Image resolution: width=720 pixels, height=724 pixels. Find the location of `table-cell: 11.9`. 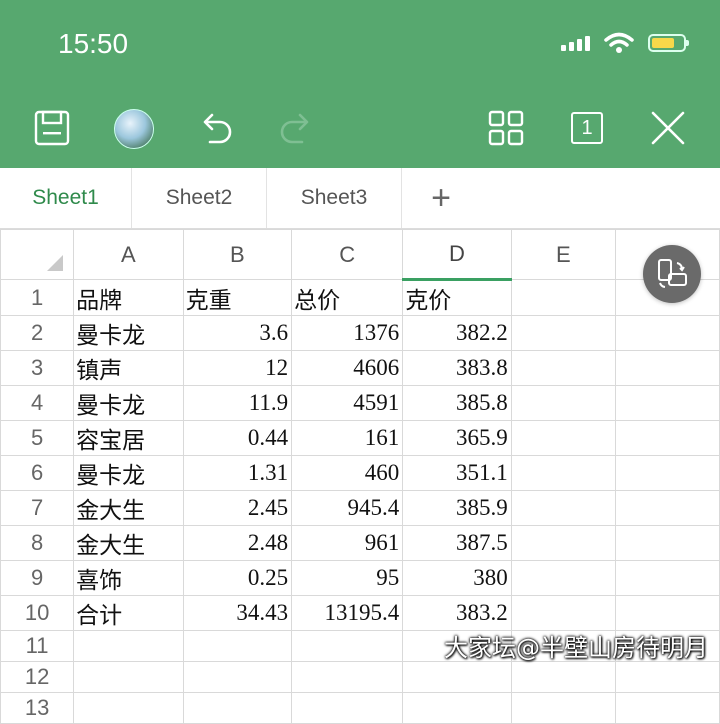

table-cell: 11.9 is located at coordinates (237, 403).